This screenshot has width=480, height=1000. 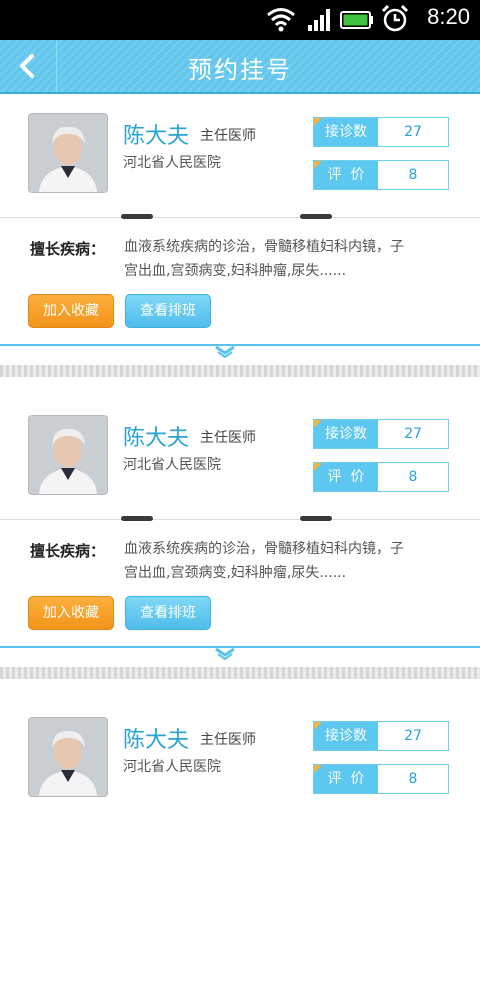 I want to click on alarm-icon, so click(x=395, y=18).